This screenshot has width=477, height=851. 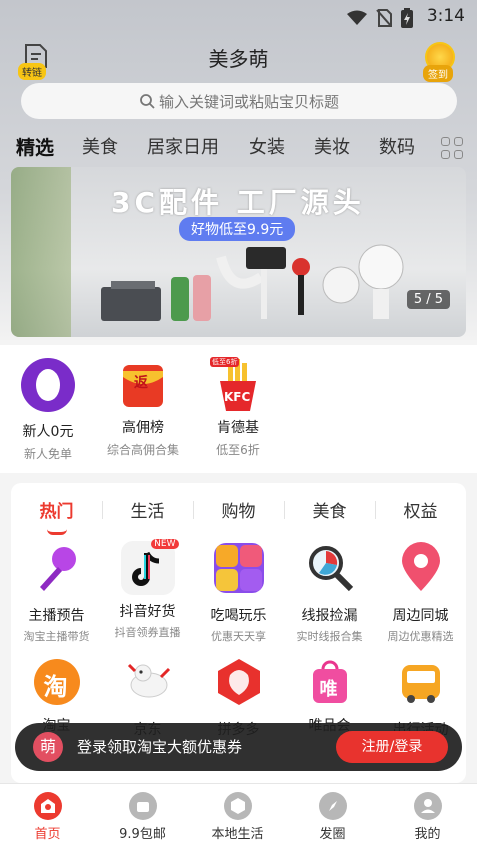 What do you see at coordinates (420, 592) in the screenshot?
I see `channel-item-nearby: 周边同城 周边优惠精选` at bounding box center [420, 592].